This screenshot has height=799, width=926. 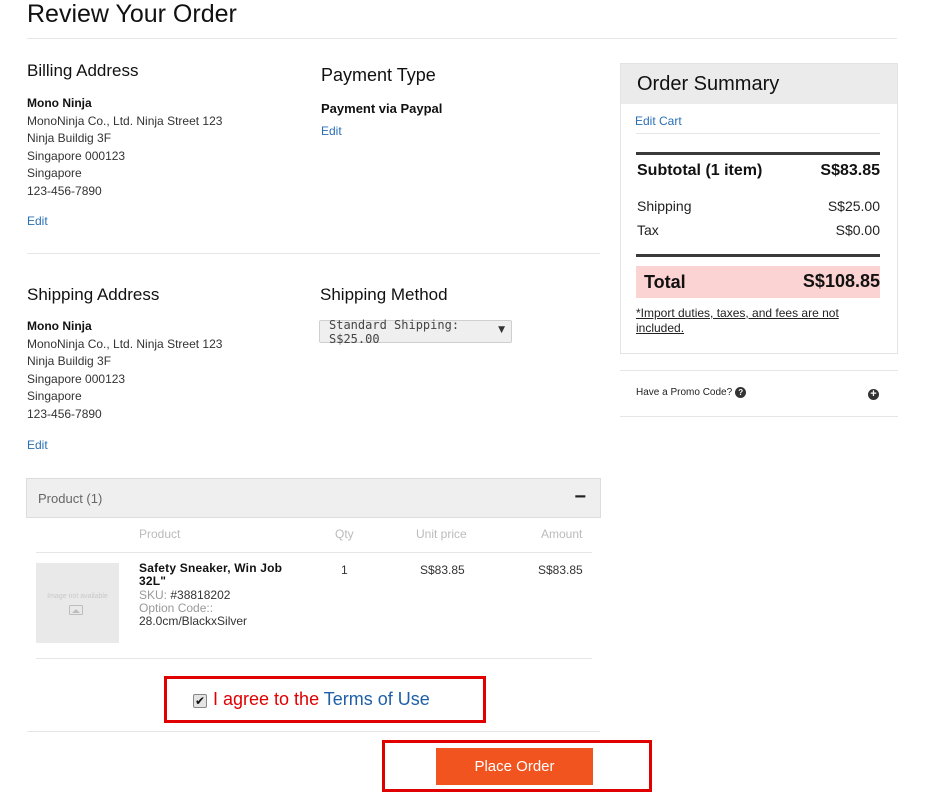 What do you see at coordinates (462, 38) in the screenshot?
I see `title-divider` at bounding box center [462, 38].